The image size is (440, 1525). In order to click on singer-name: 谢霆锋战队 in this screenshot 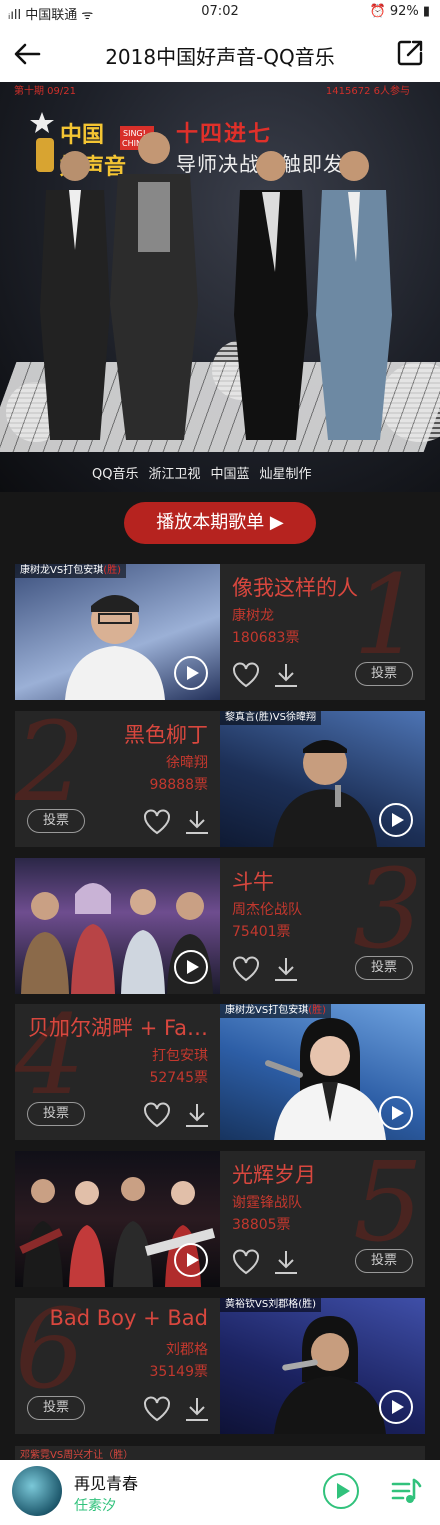, I will do `click(267, 1202)`.